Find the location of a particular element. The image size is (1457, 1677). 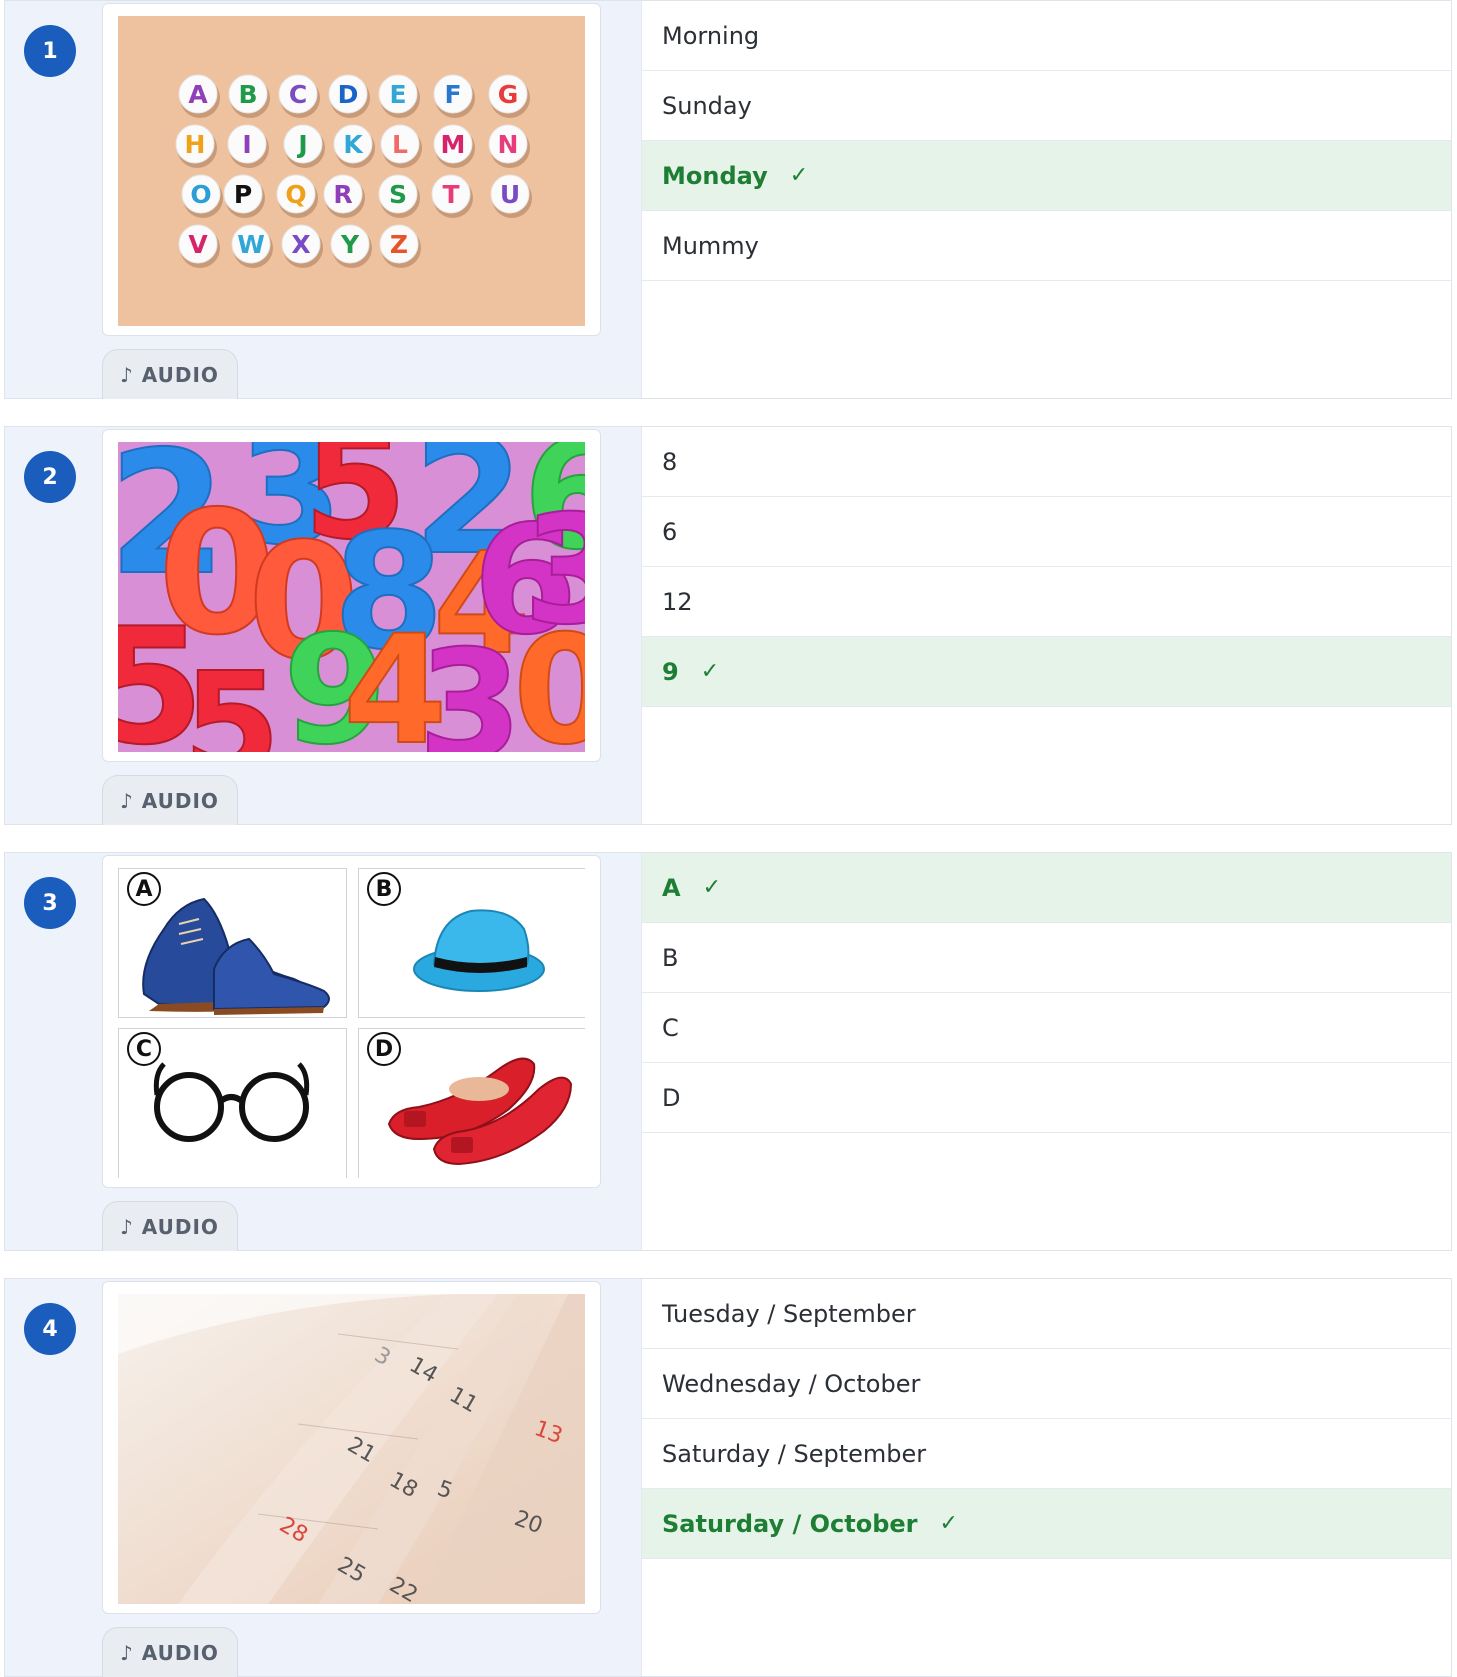

grid-label: B is located at coordinates (384, 889).